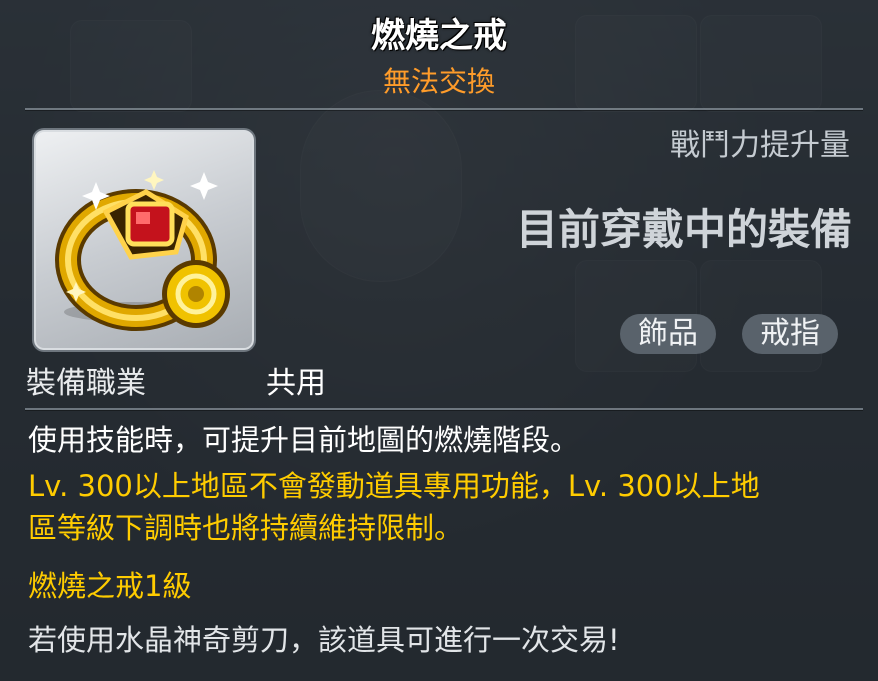 The image size is (878, 681). I want to click on item-level: 燃燒之戒1級, so click(110, 586).